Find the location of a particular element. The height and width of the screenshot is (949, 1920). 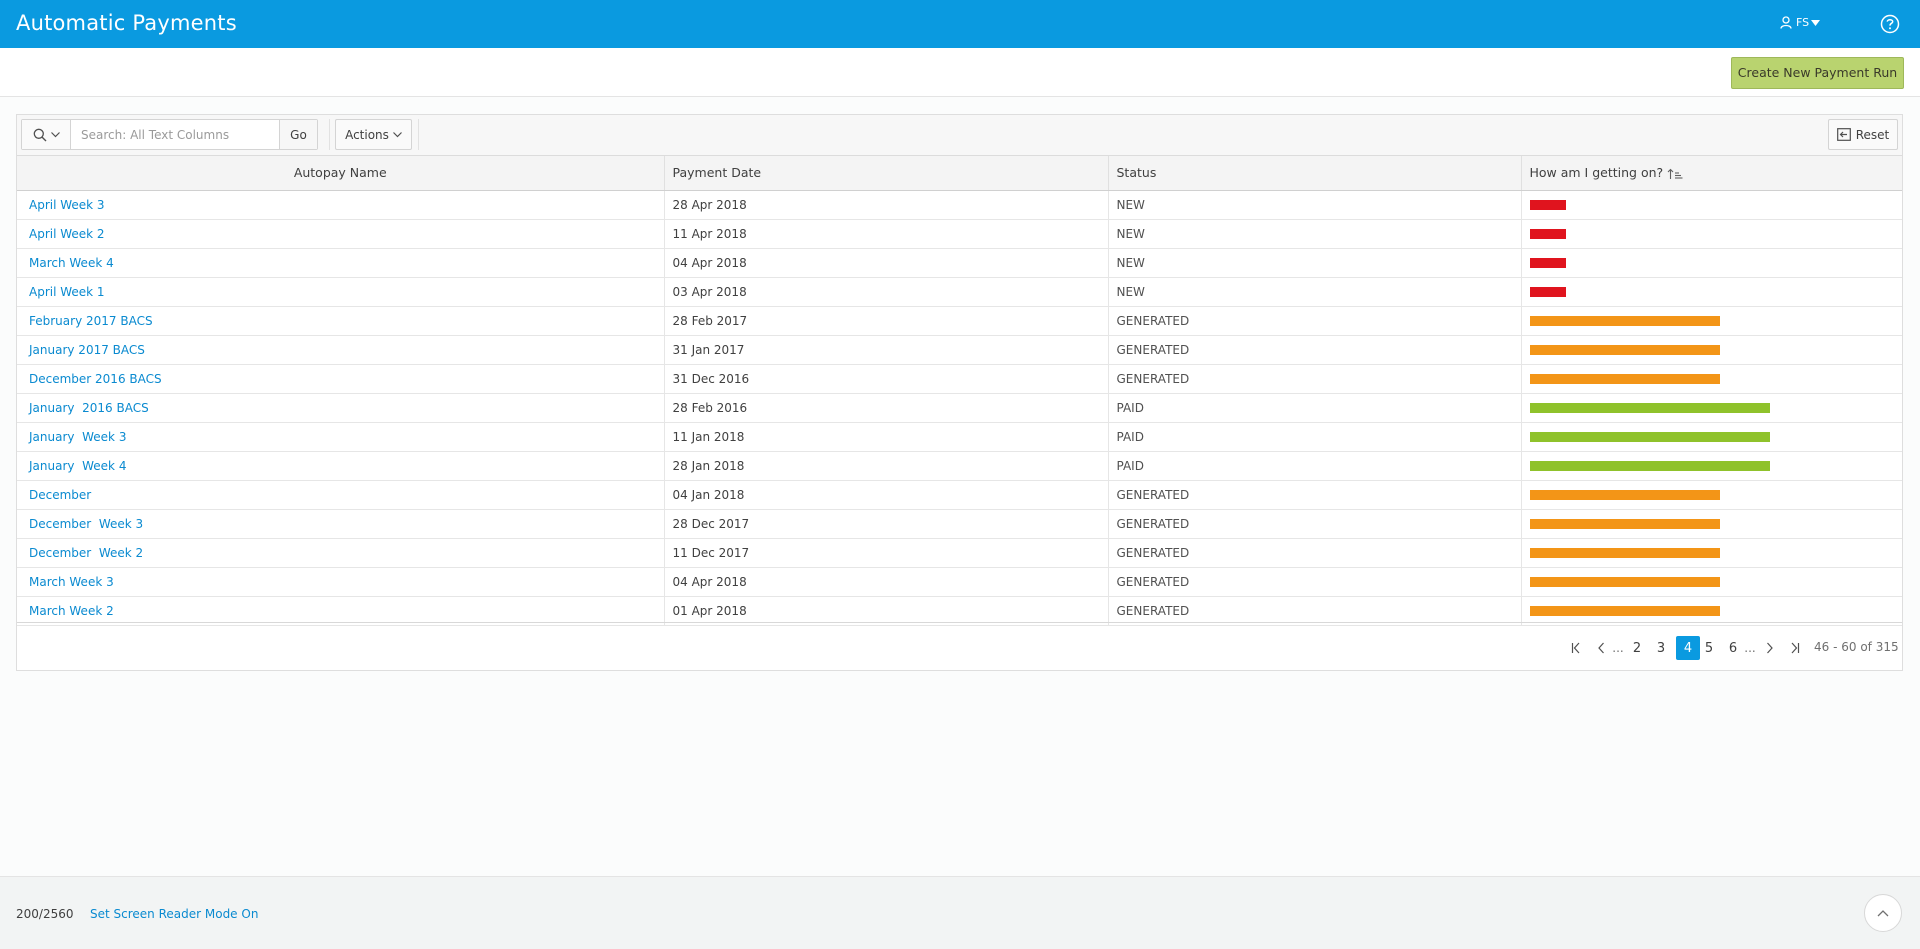

table-row: December 2016 BACS 31 Dec 2016 GENERATED is located at coordinates (959, 379).